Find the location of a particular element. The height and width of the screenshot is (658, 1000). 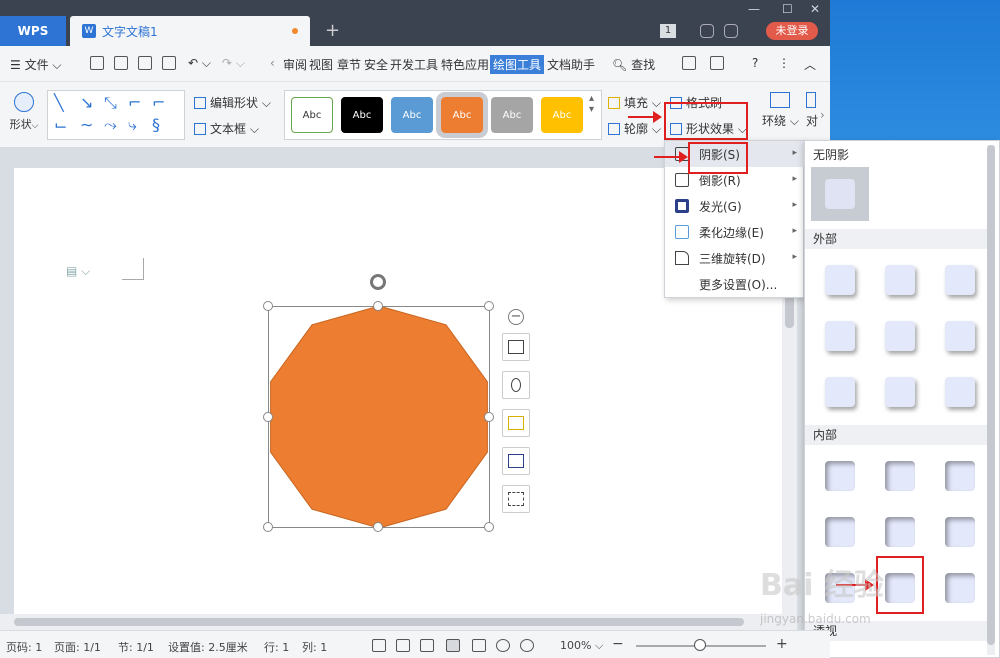

outline-view-icon is located at coordinates (479, 645).